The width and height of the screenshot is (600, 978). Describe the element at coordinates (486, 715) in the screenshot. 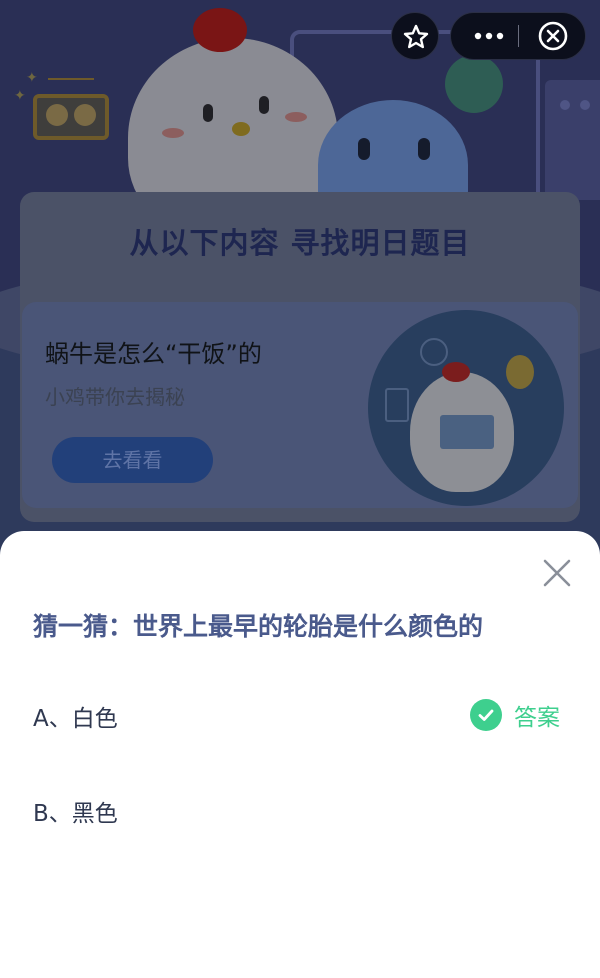

I see `check-circle-icon` at that location.